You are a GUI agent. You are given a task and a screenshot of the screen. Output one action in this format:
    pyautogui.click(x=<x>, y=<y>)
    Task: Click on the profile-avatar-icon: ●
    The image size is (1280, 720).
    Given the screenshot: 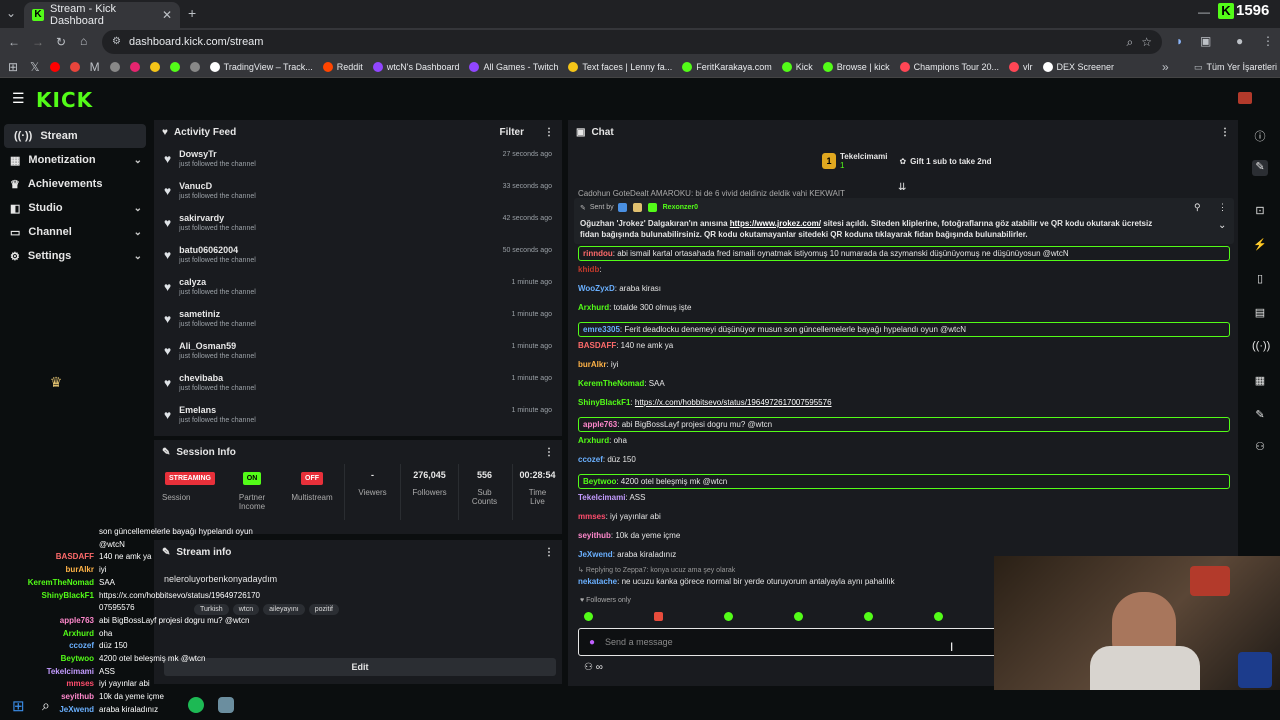 What is the action you would take?
    pyautogui.click(x=1239, y=41)
    